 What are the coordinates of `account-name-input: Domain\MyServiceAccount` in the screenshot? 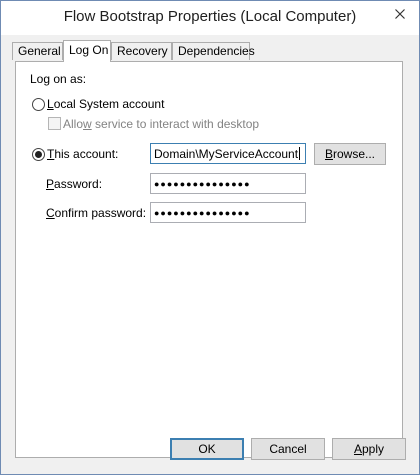 It's located at (228, 153).